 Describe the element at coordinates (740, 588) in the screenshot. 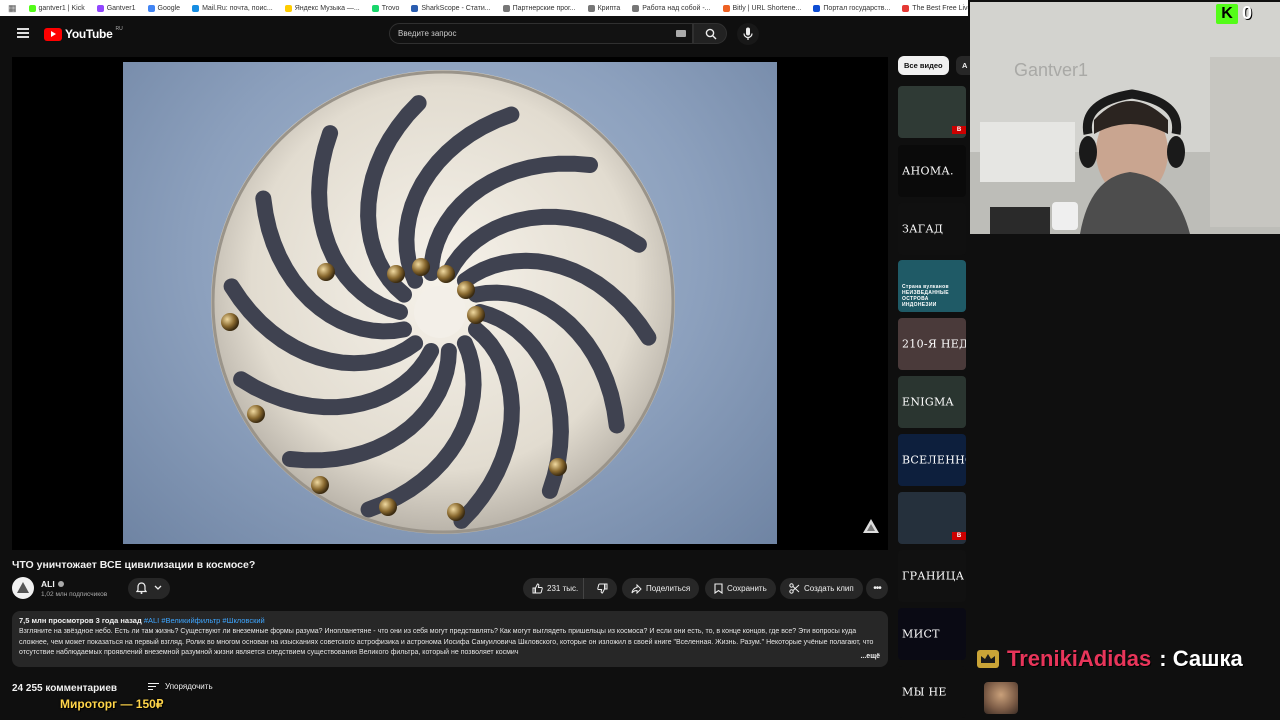

I see `save-button: Сохранить` at that location.